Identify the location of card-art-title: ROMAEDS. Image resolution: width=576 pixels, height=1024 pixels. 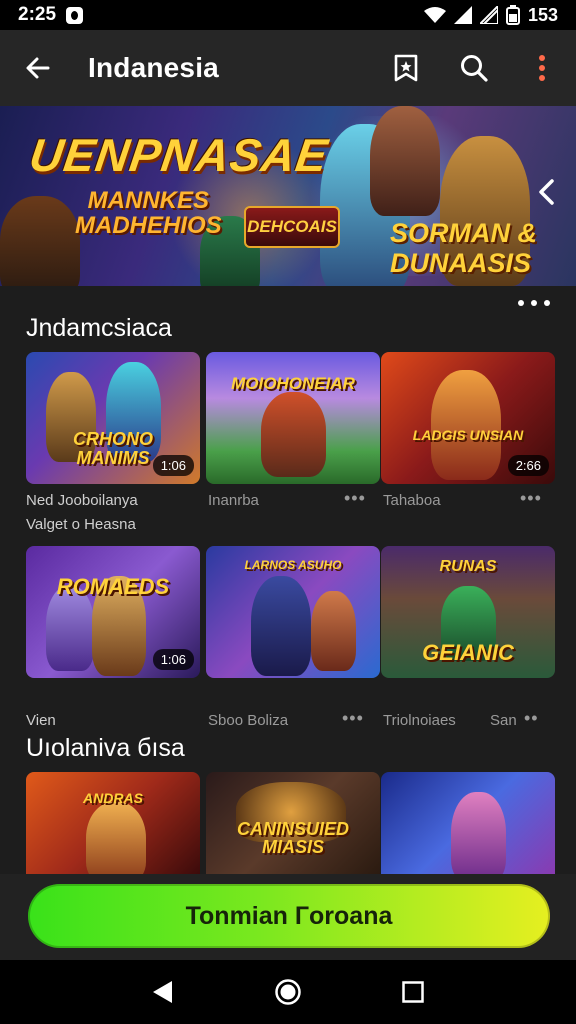
(113, 586).